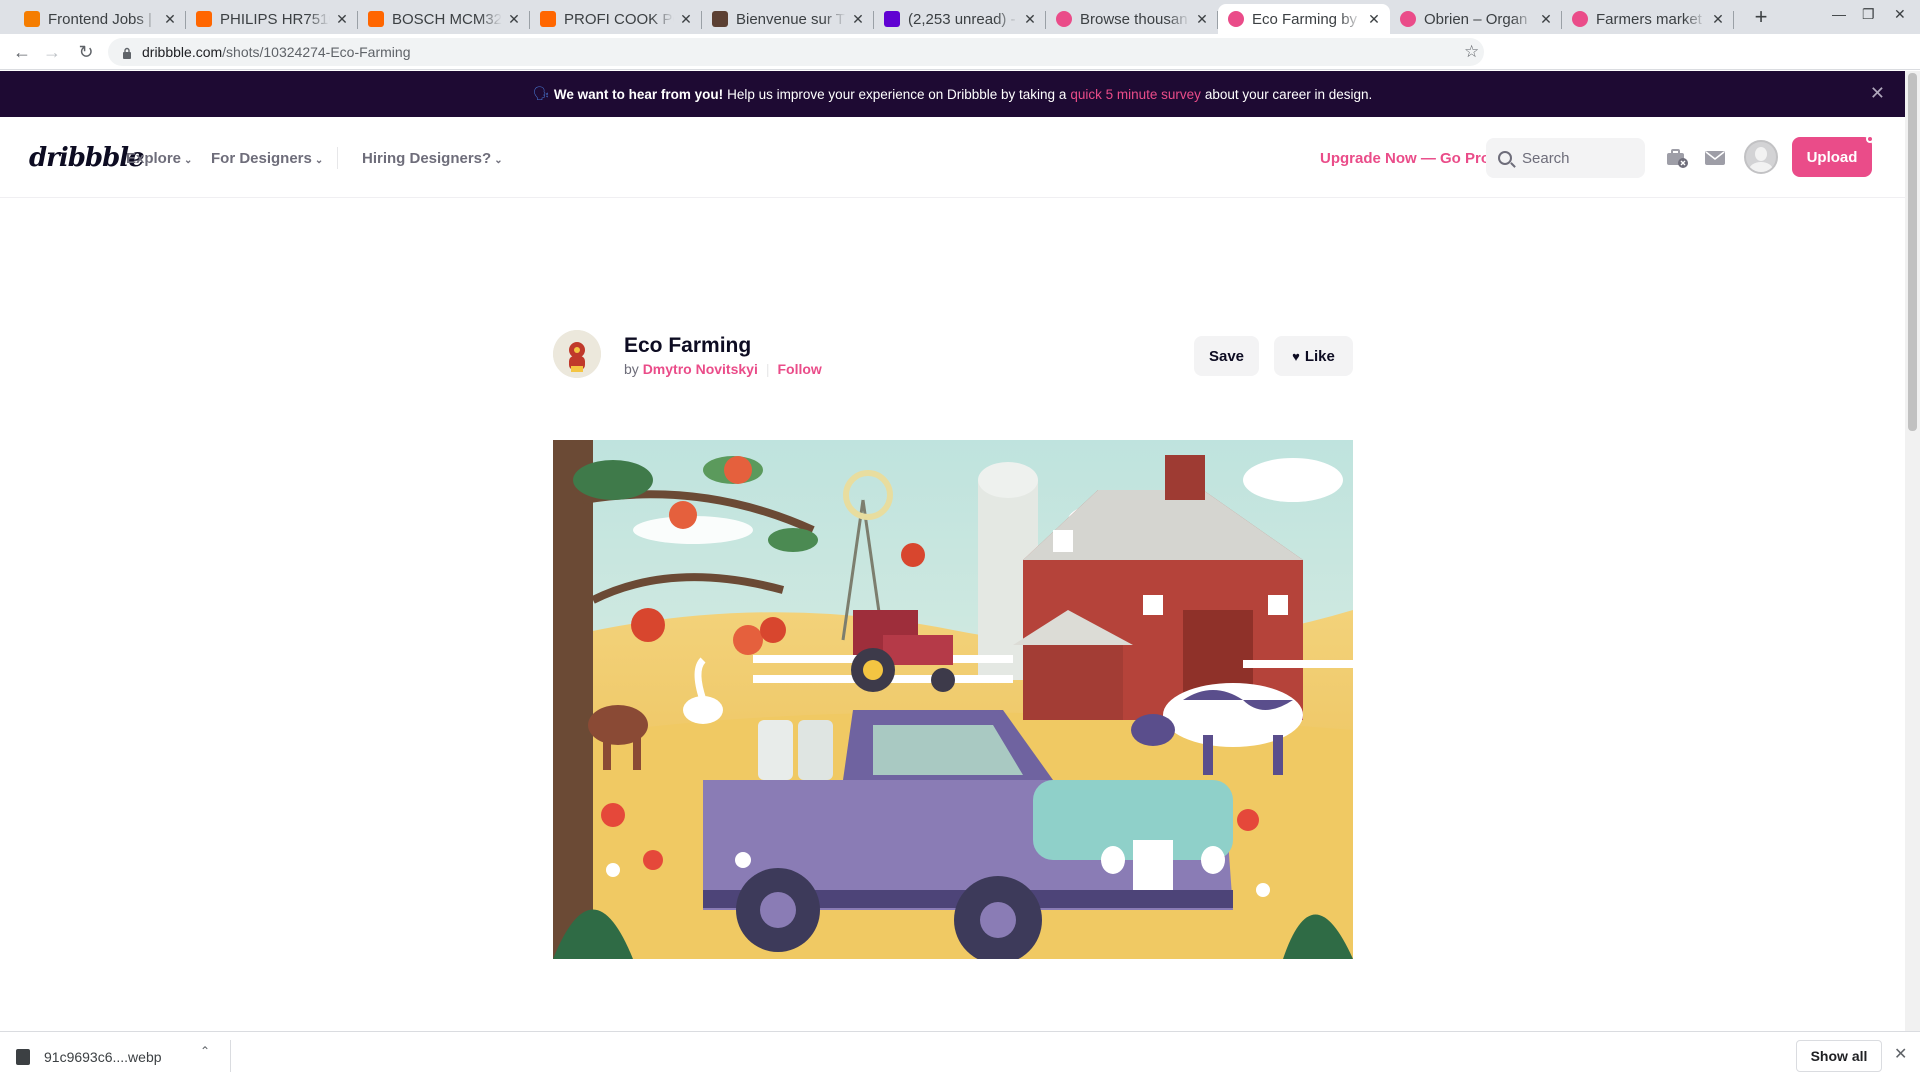  What do you see at coordinates (1912, 252) in the screenshot?
I see `scrollbar-thumb` at bounding box center [1912, 252].